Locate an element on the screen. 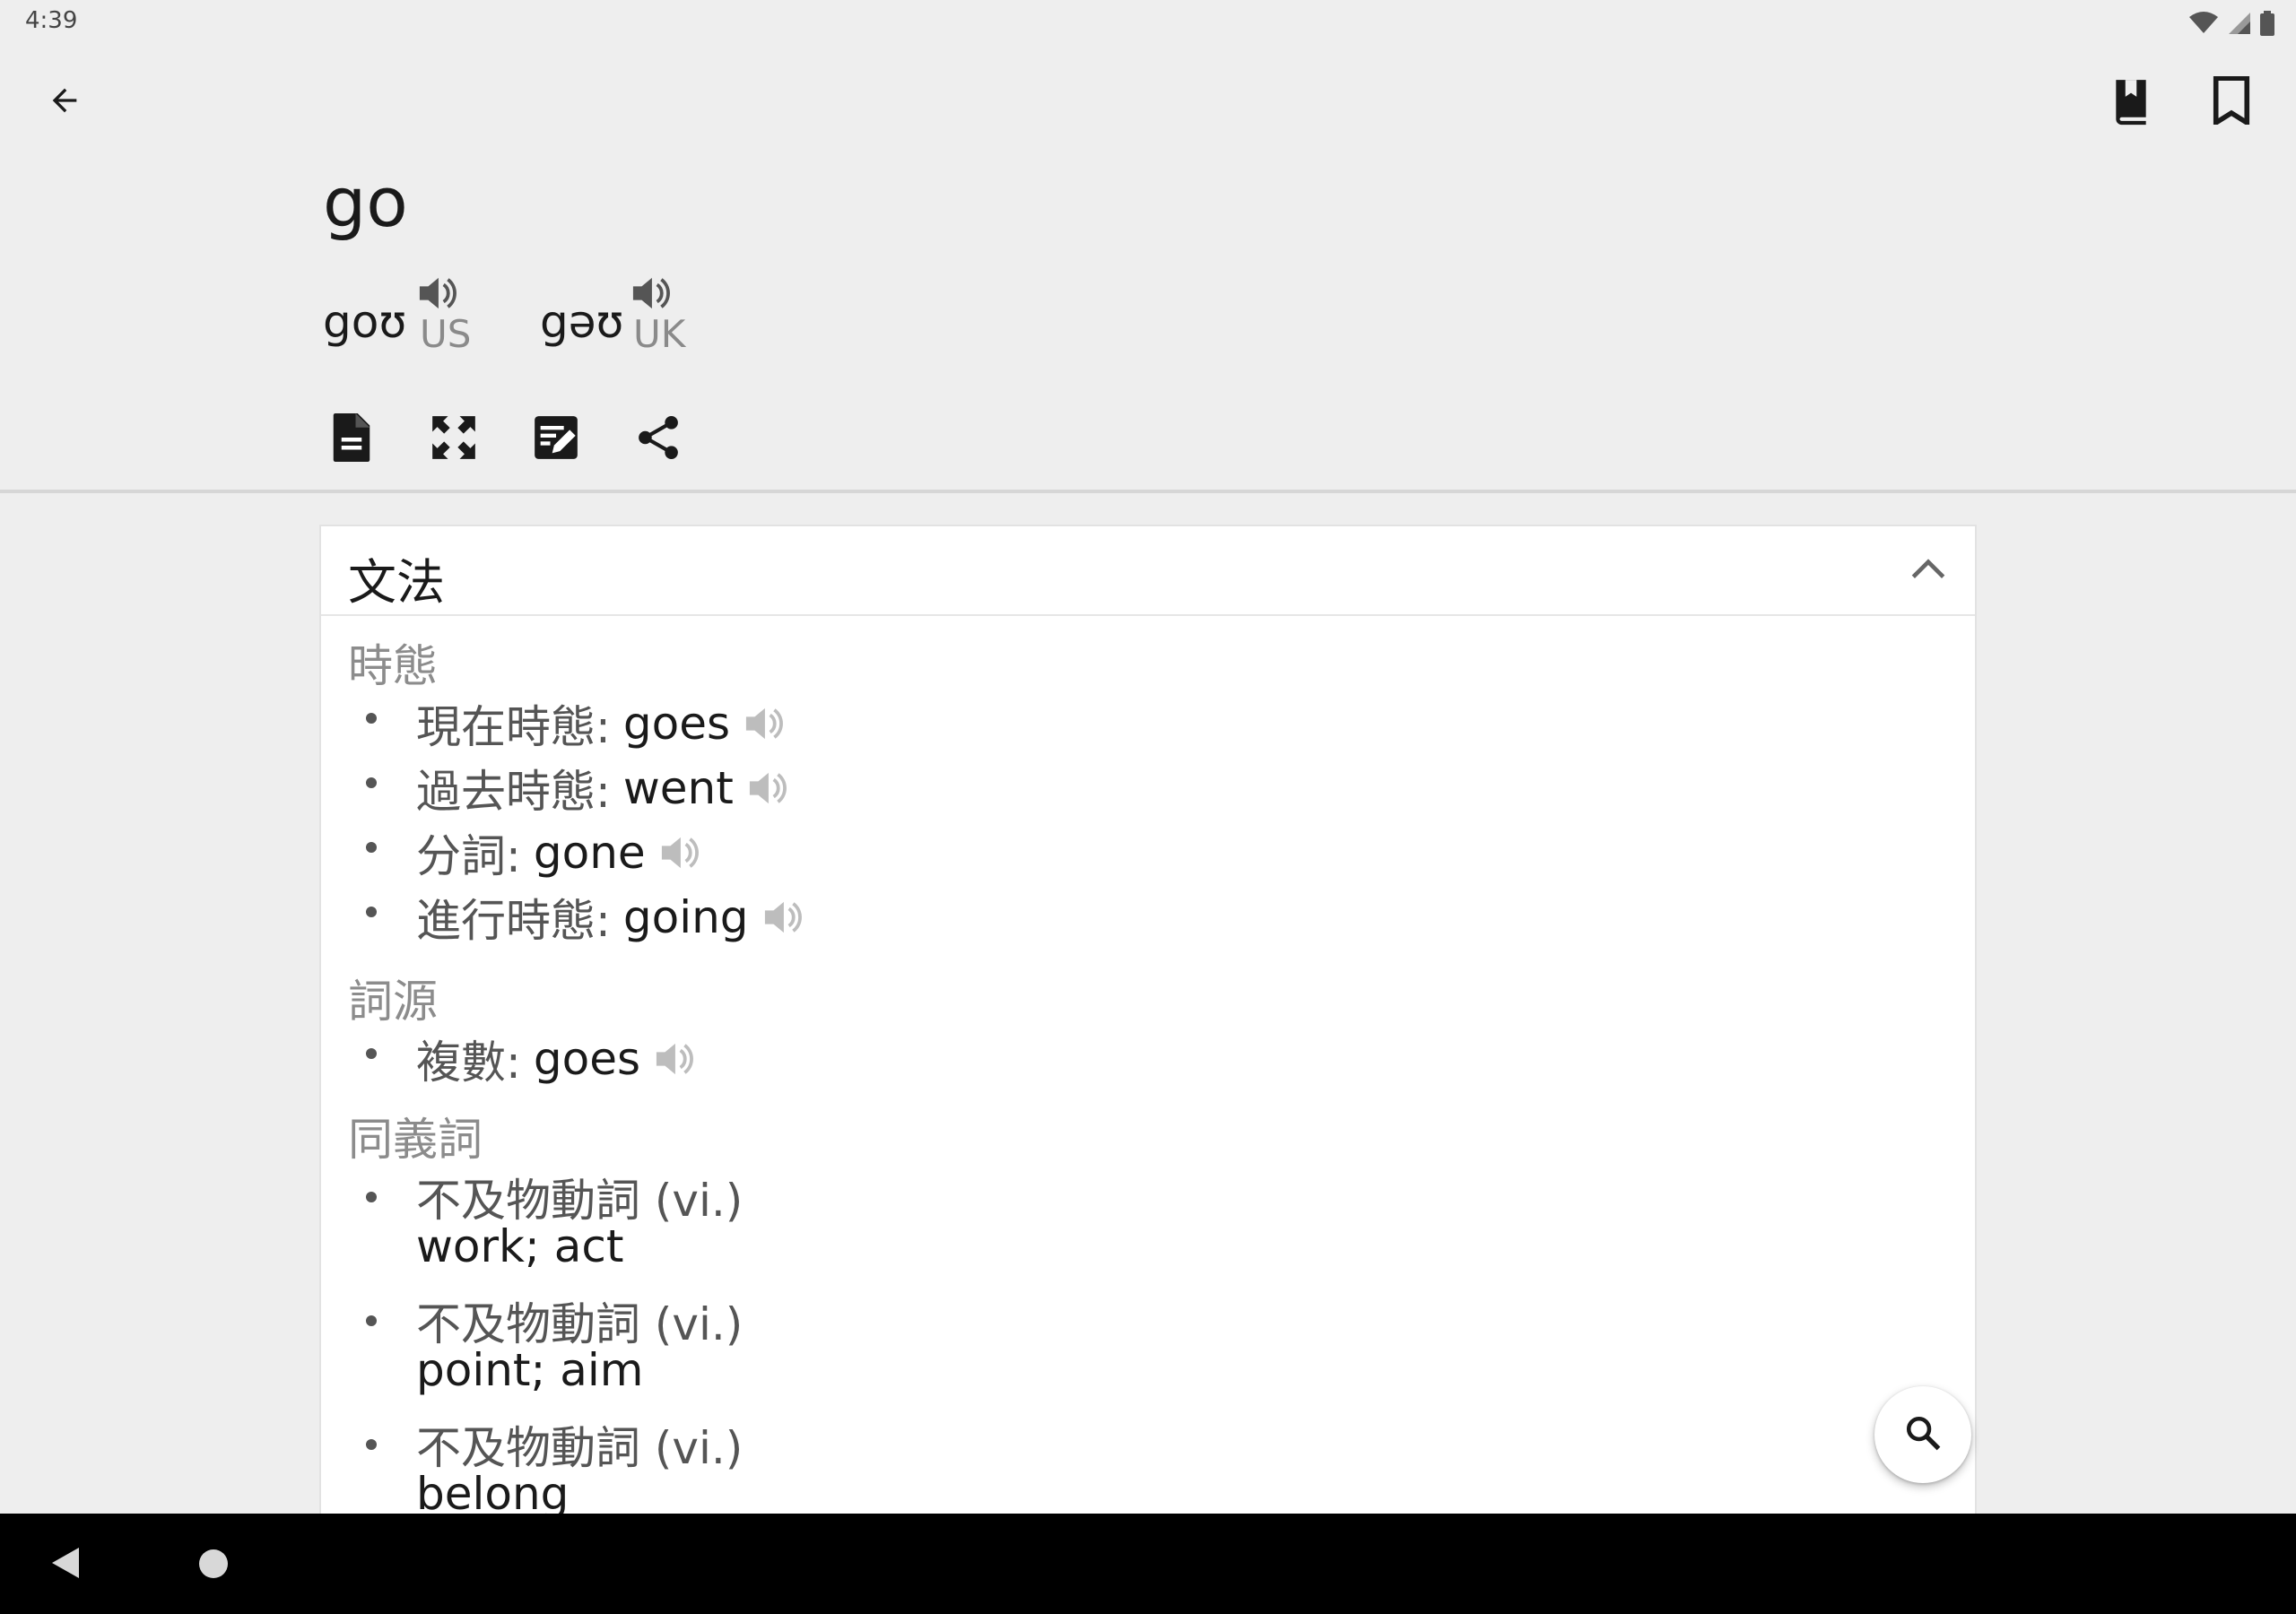 This screenshot has height=1614, width=2296. wordbook-button is located at coordinates (2131, 100).